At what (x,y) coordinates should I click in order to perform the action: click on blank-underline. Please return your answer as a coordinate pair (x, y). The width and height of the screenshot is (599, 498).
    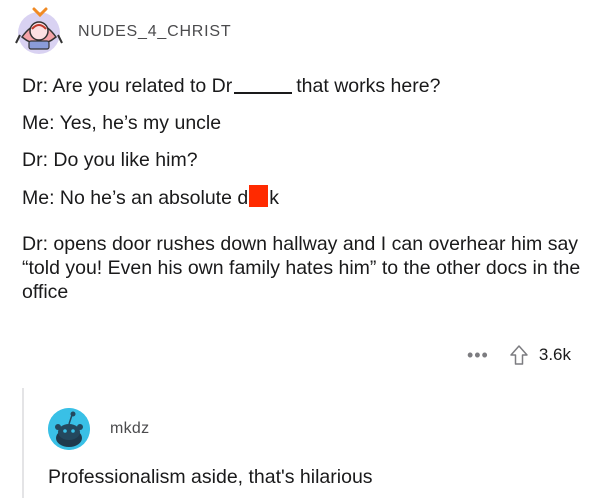
    Looking at the image, I should click on (263, 93).